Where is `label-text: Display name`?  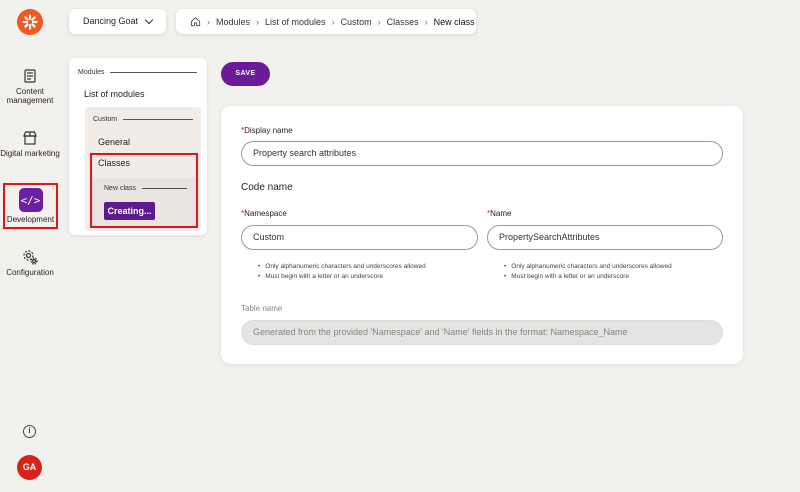
label-text: Display name is located at coordinates (268, 130).